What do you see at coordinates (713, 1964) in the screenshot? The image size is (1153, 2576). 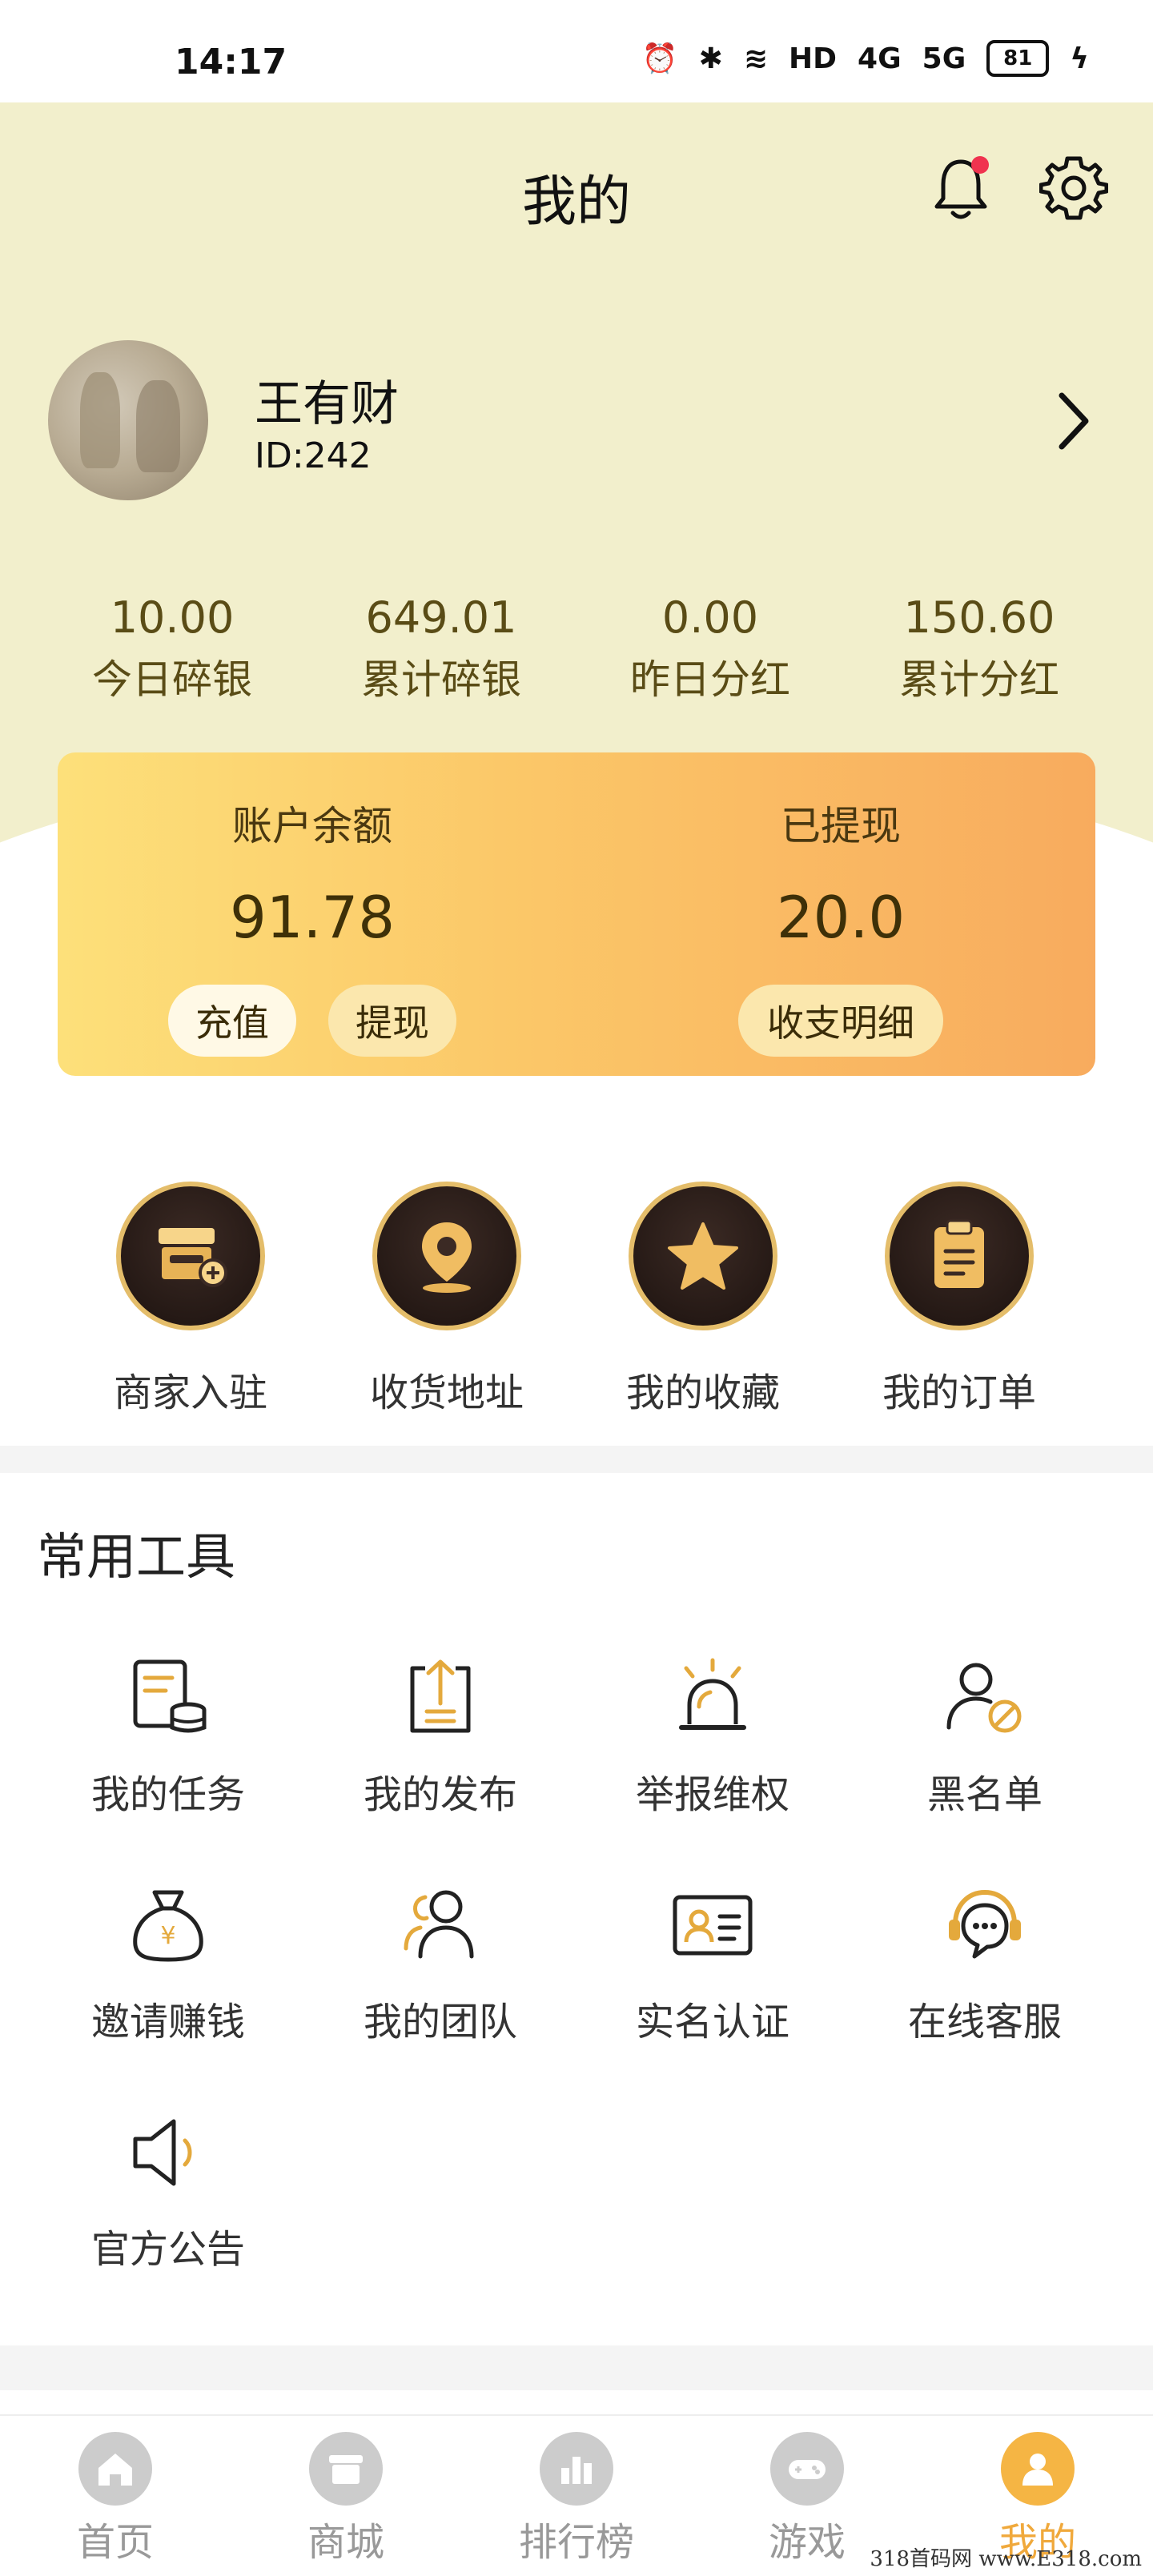 I see `tool-real-name-auth: 实名认证` at bounding box center [713, 1964].